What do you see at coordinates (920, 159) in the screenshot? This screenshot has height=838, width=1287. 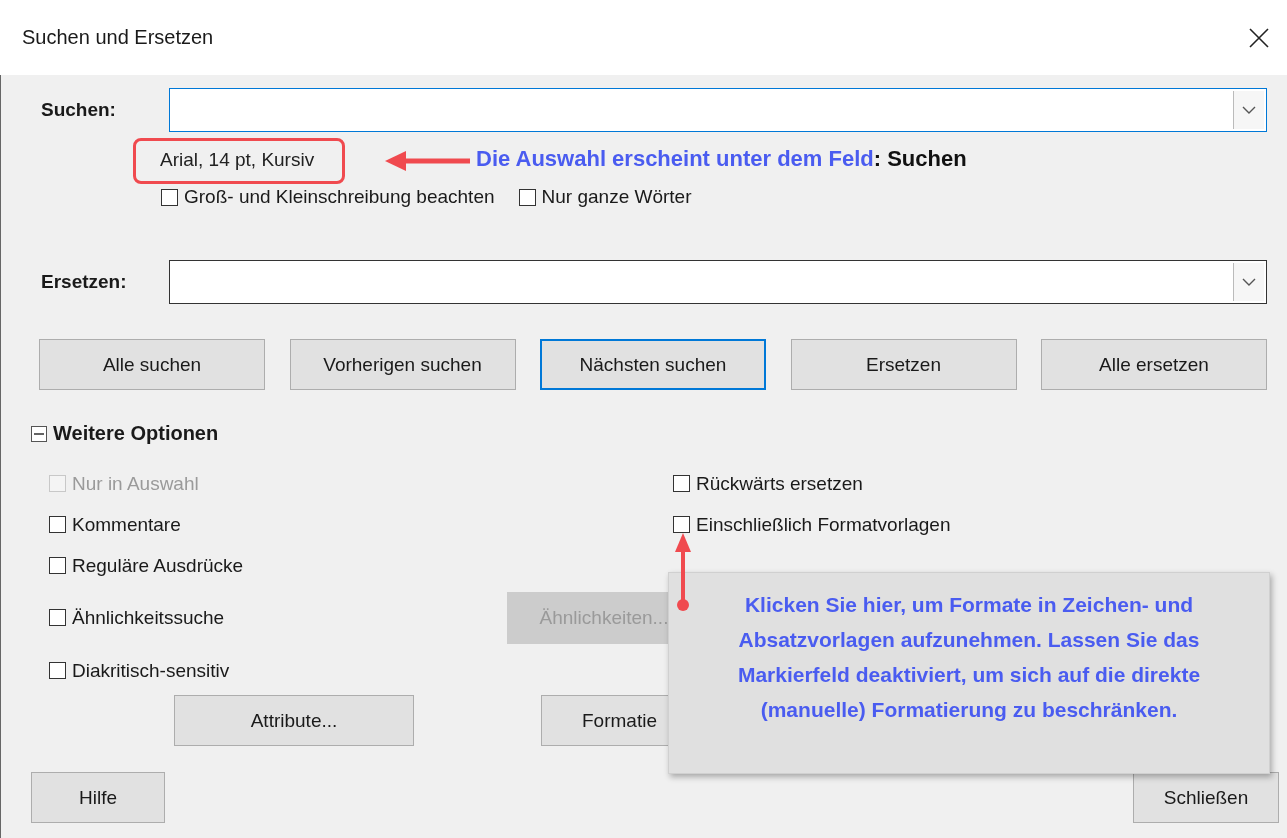 I see `annotation-field-name: : Suchen` at bounding box center [920, 159].